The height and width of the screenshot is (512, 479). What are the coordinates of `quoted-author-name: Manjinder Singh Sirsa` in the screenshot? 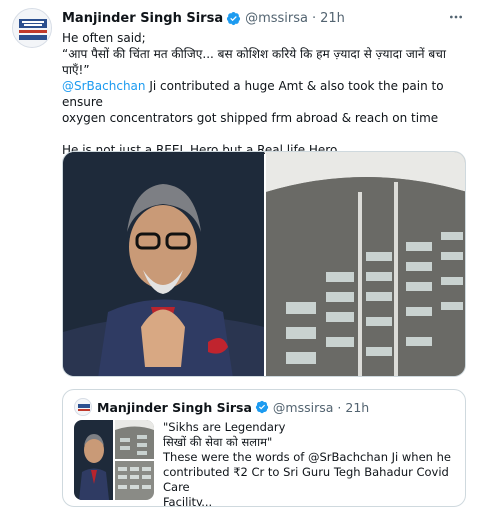 It's located at (174, 407).